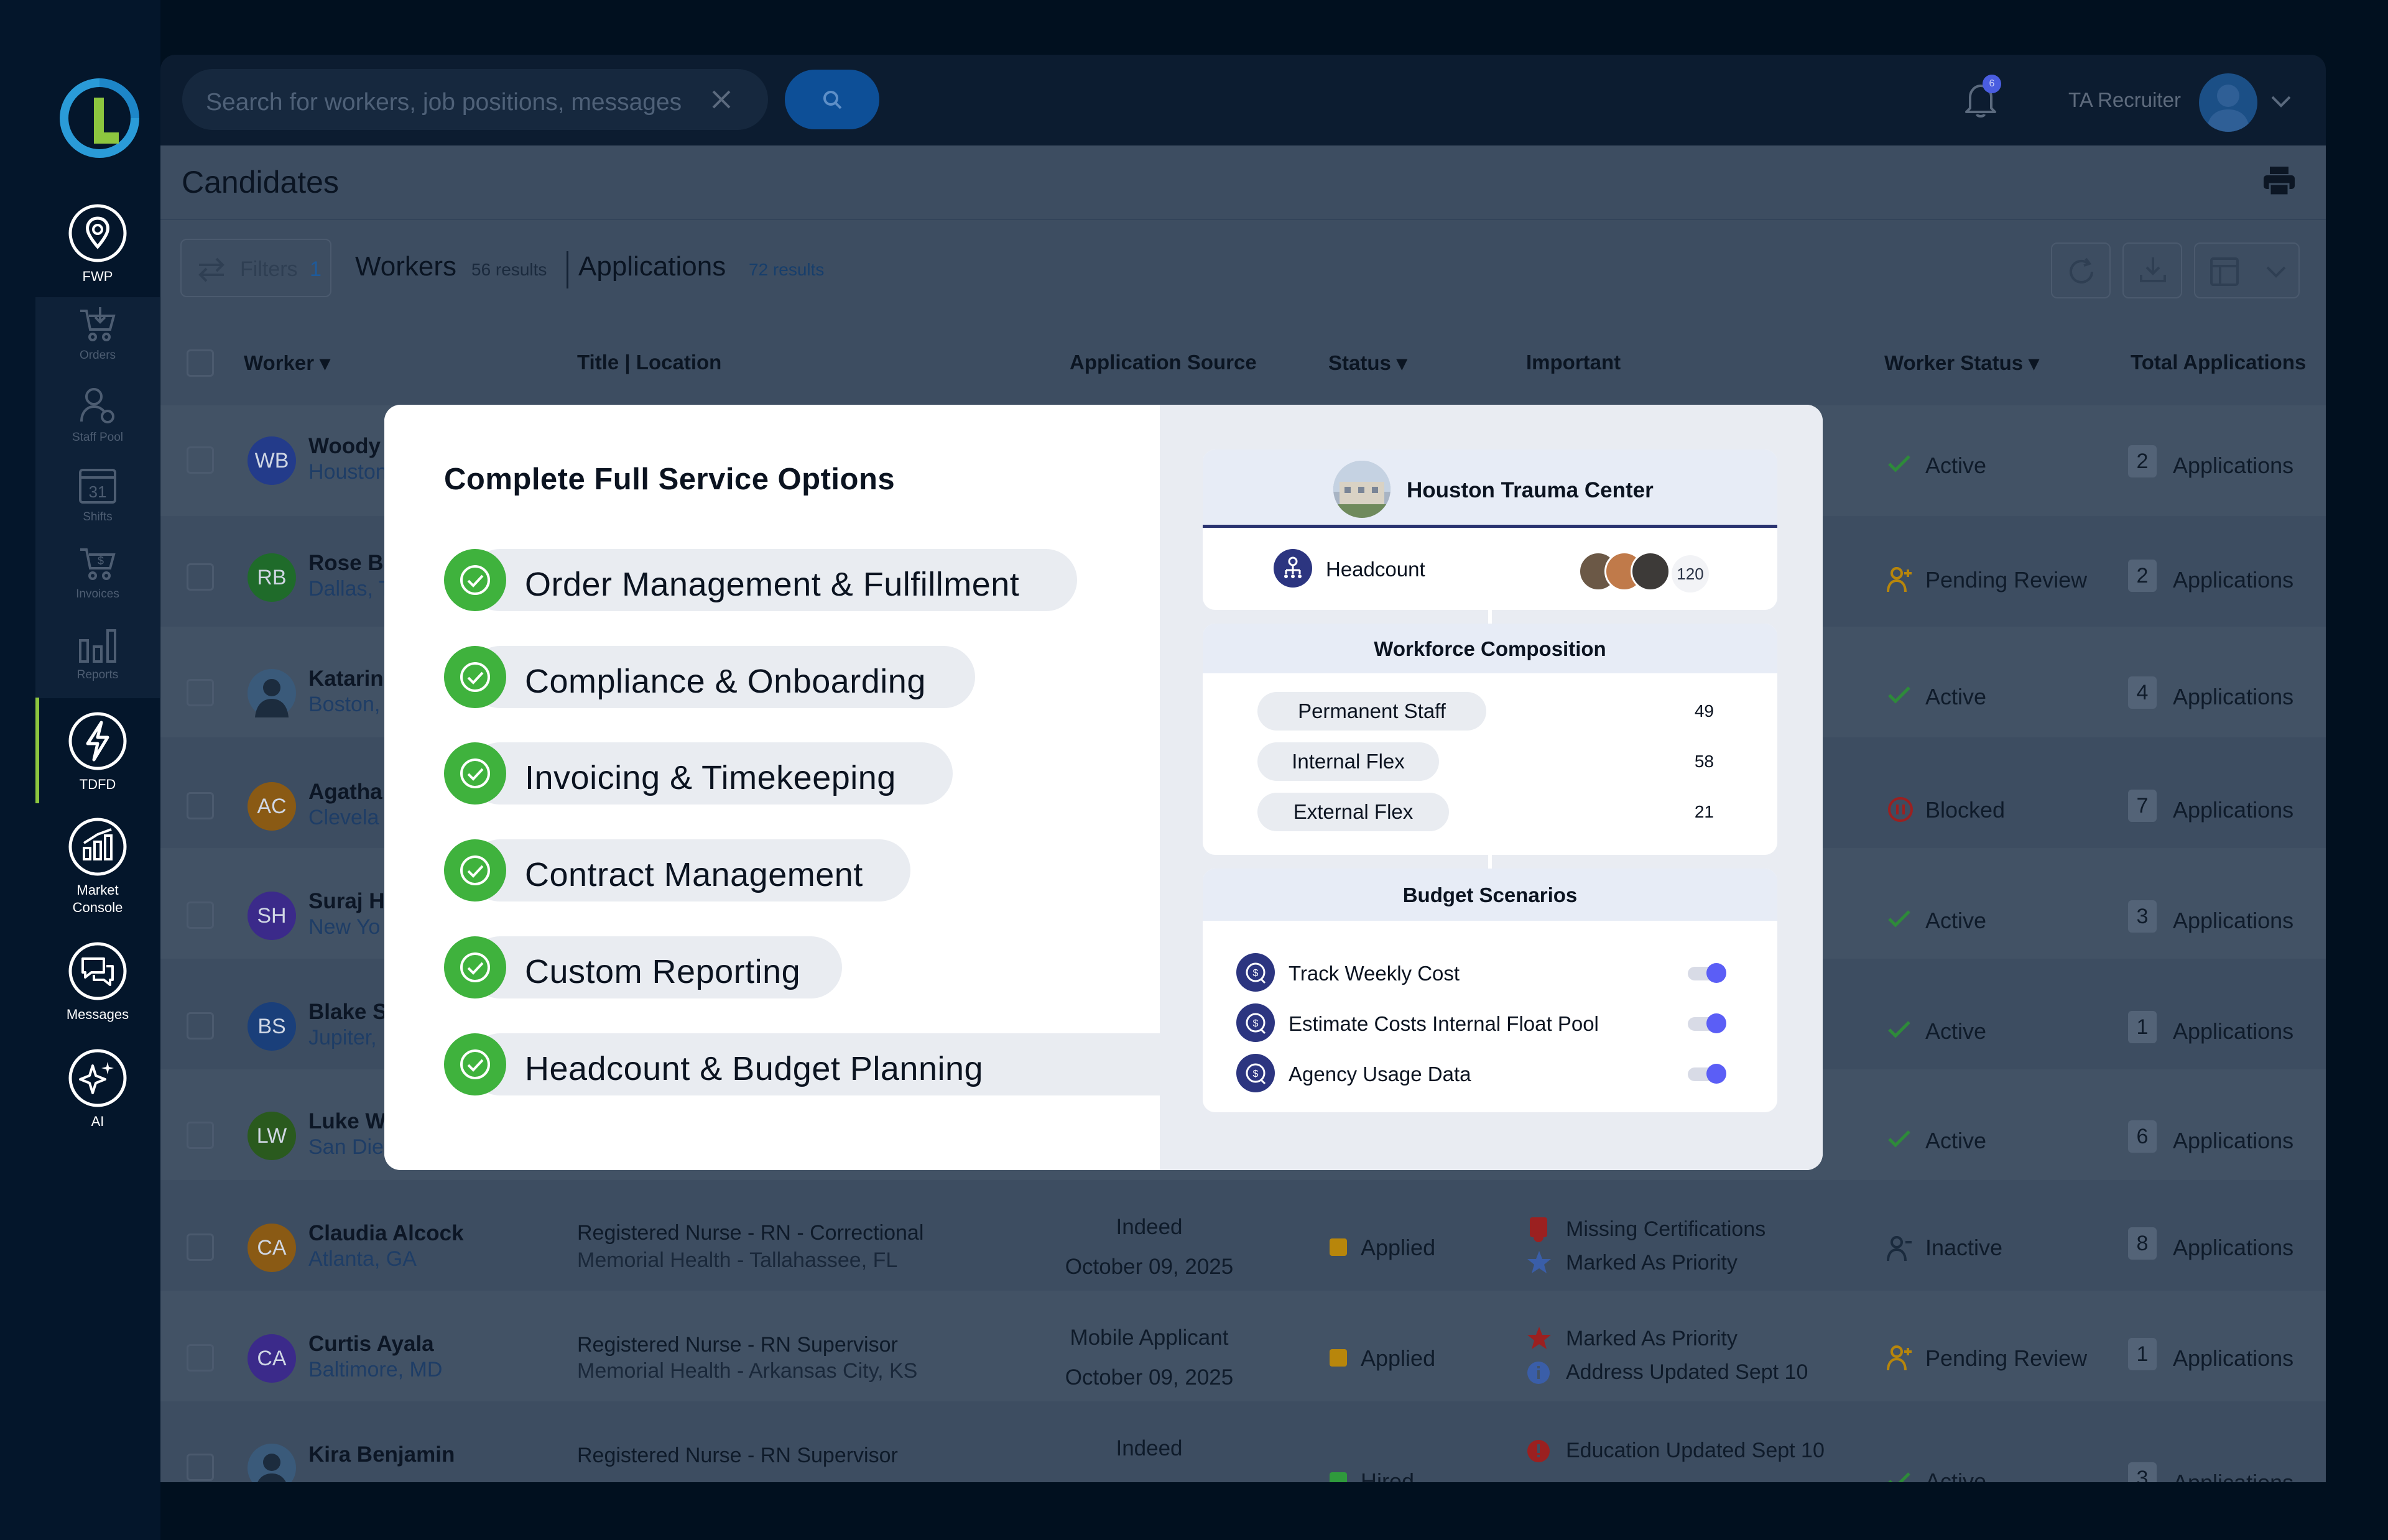 This screenshot has width=2388, height=1540. Describe the element at coordinates (381, 1454) in the screenshot. I see `worker-name: Kira Benjamin` at that location.